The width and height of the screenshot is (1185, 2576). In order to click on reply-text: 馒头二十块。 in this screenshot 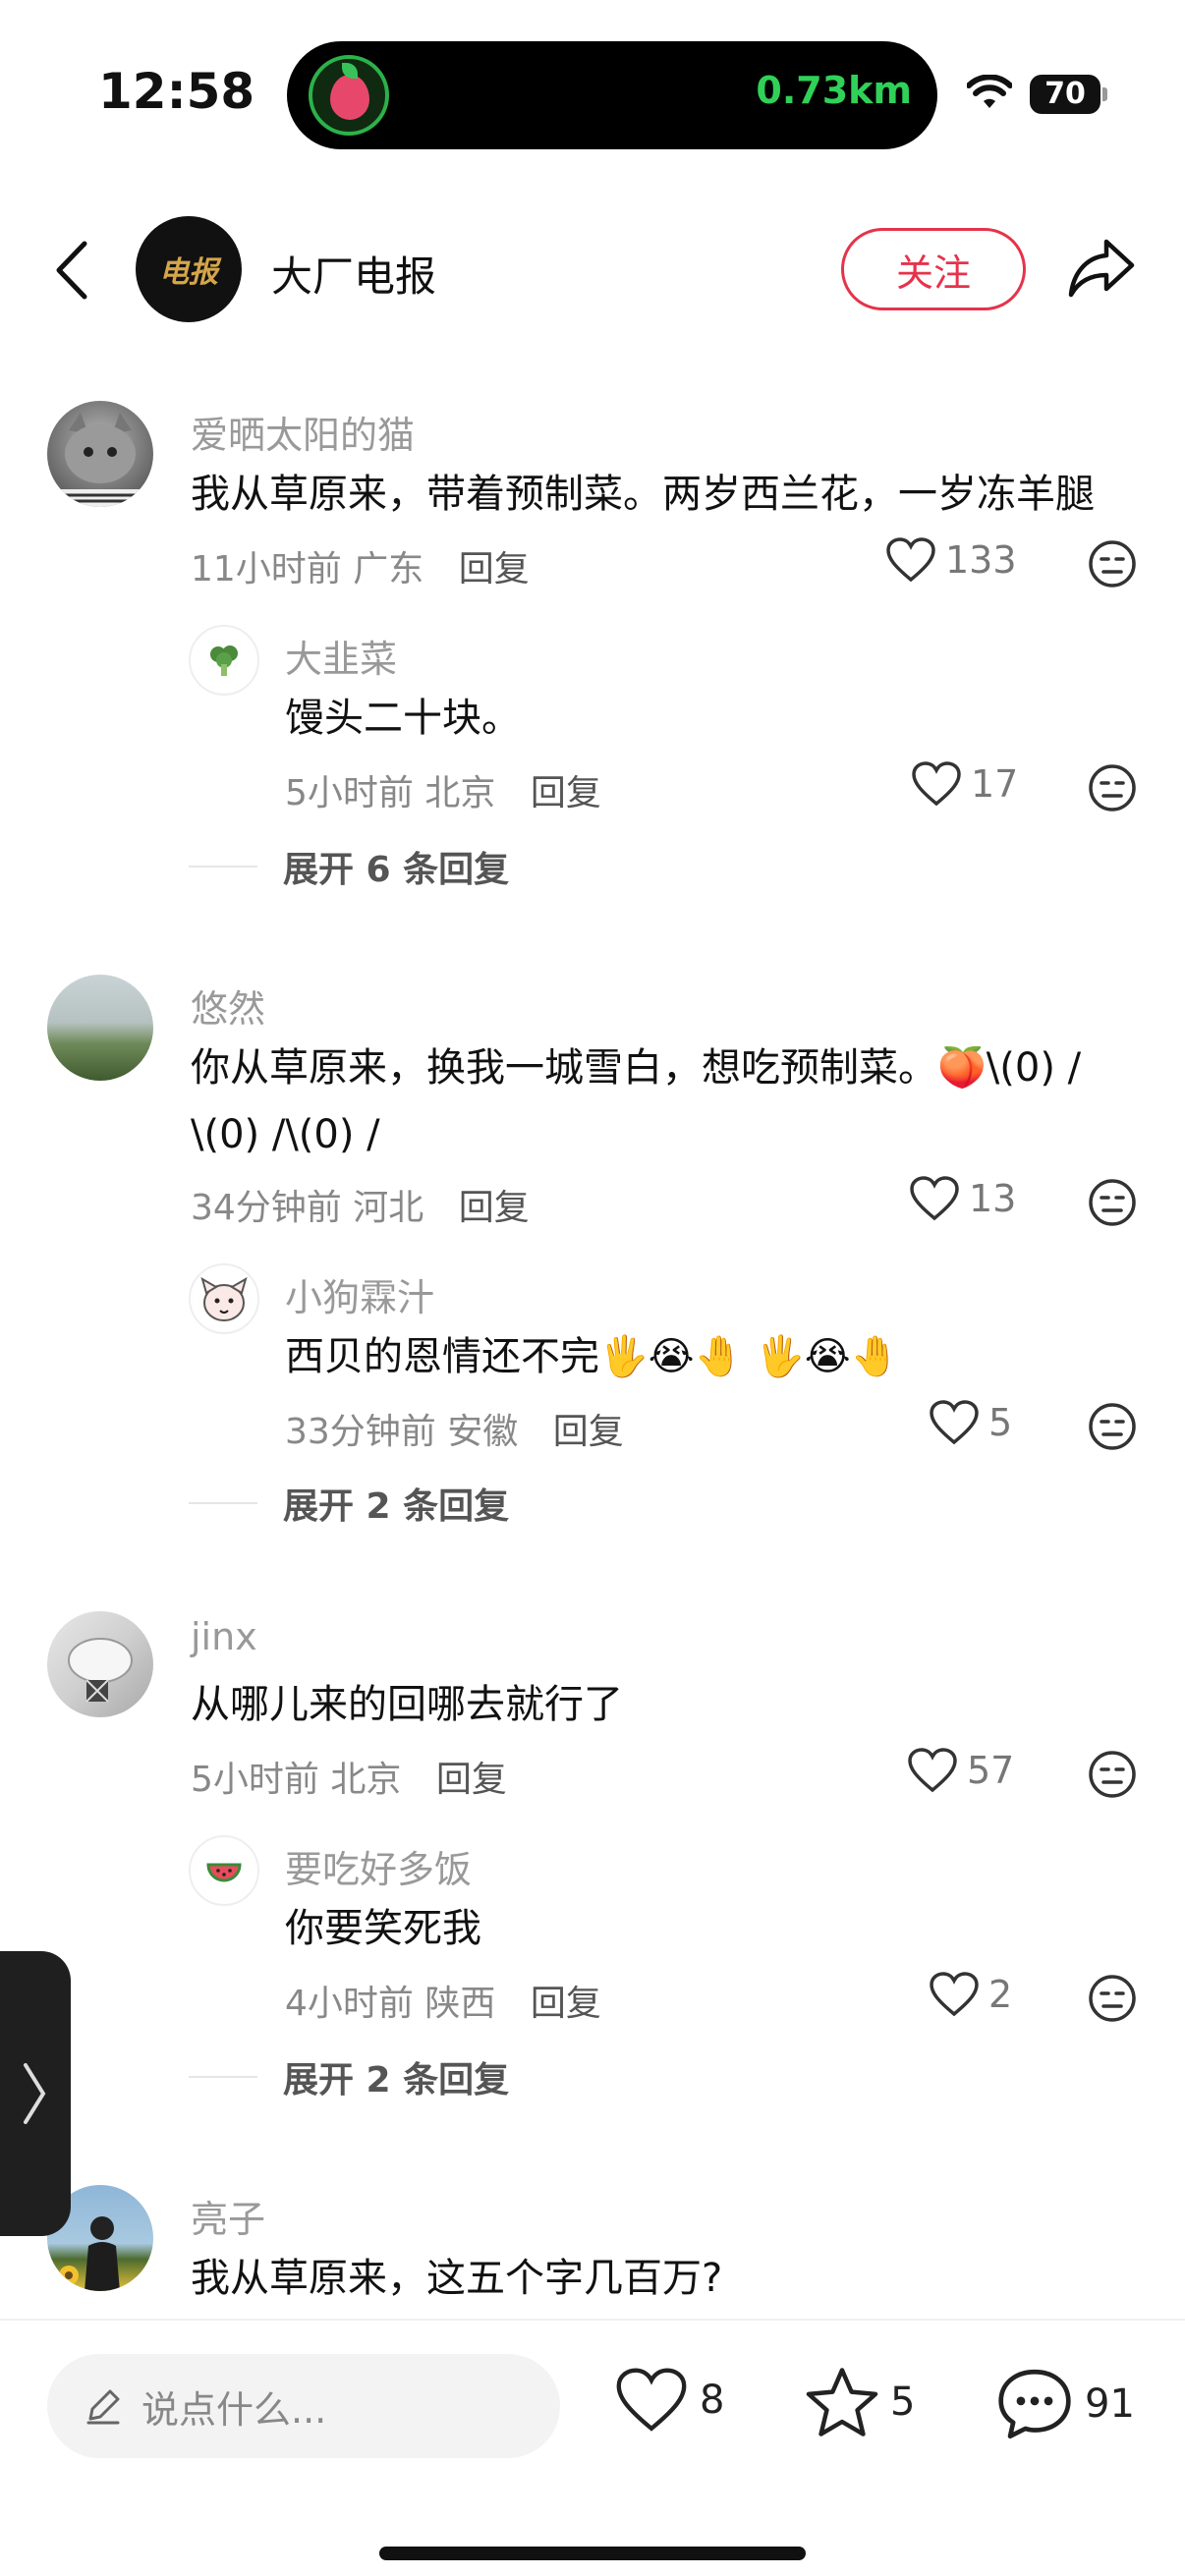, I will do `click(403, 718)`.